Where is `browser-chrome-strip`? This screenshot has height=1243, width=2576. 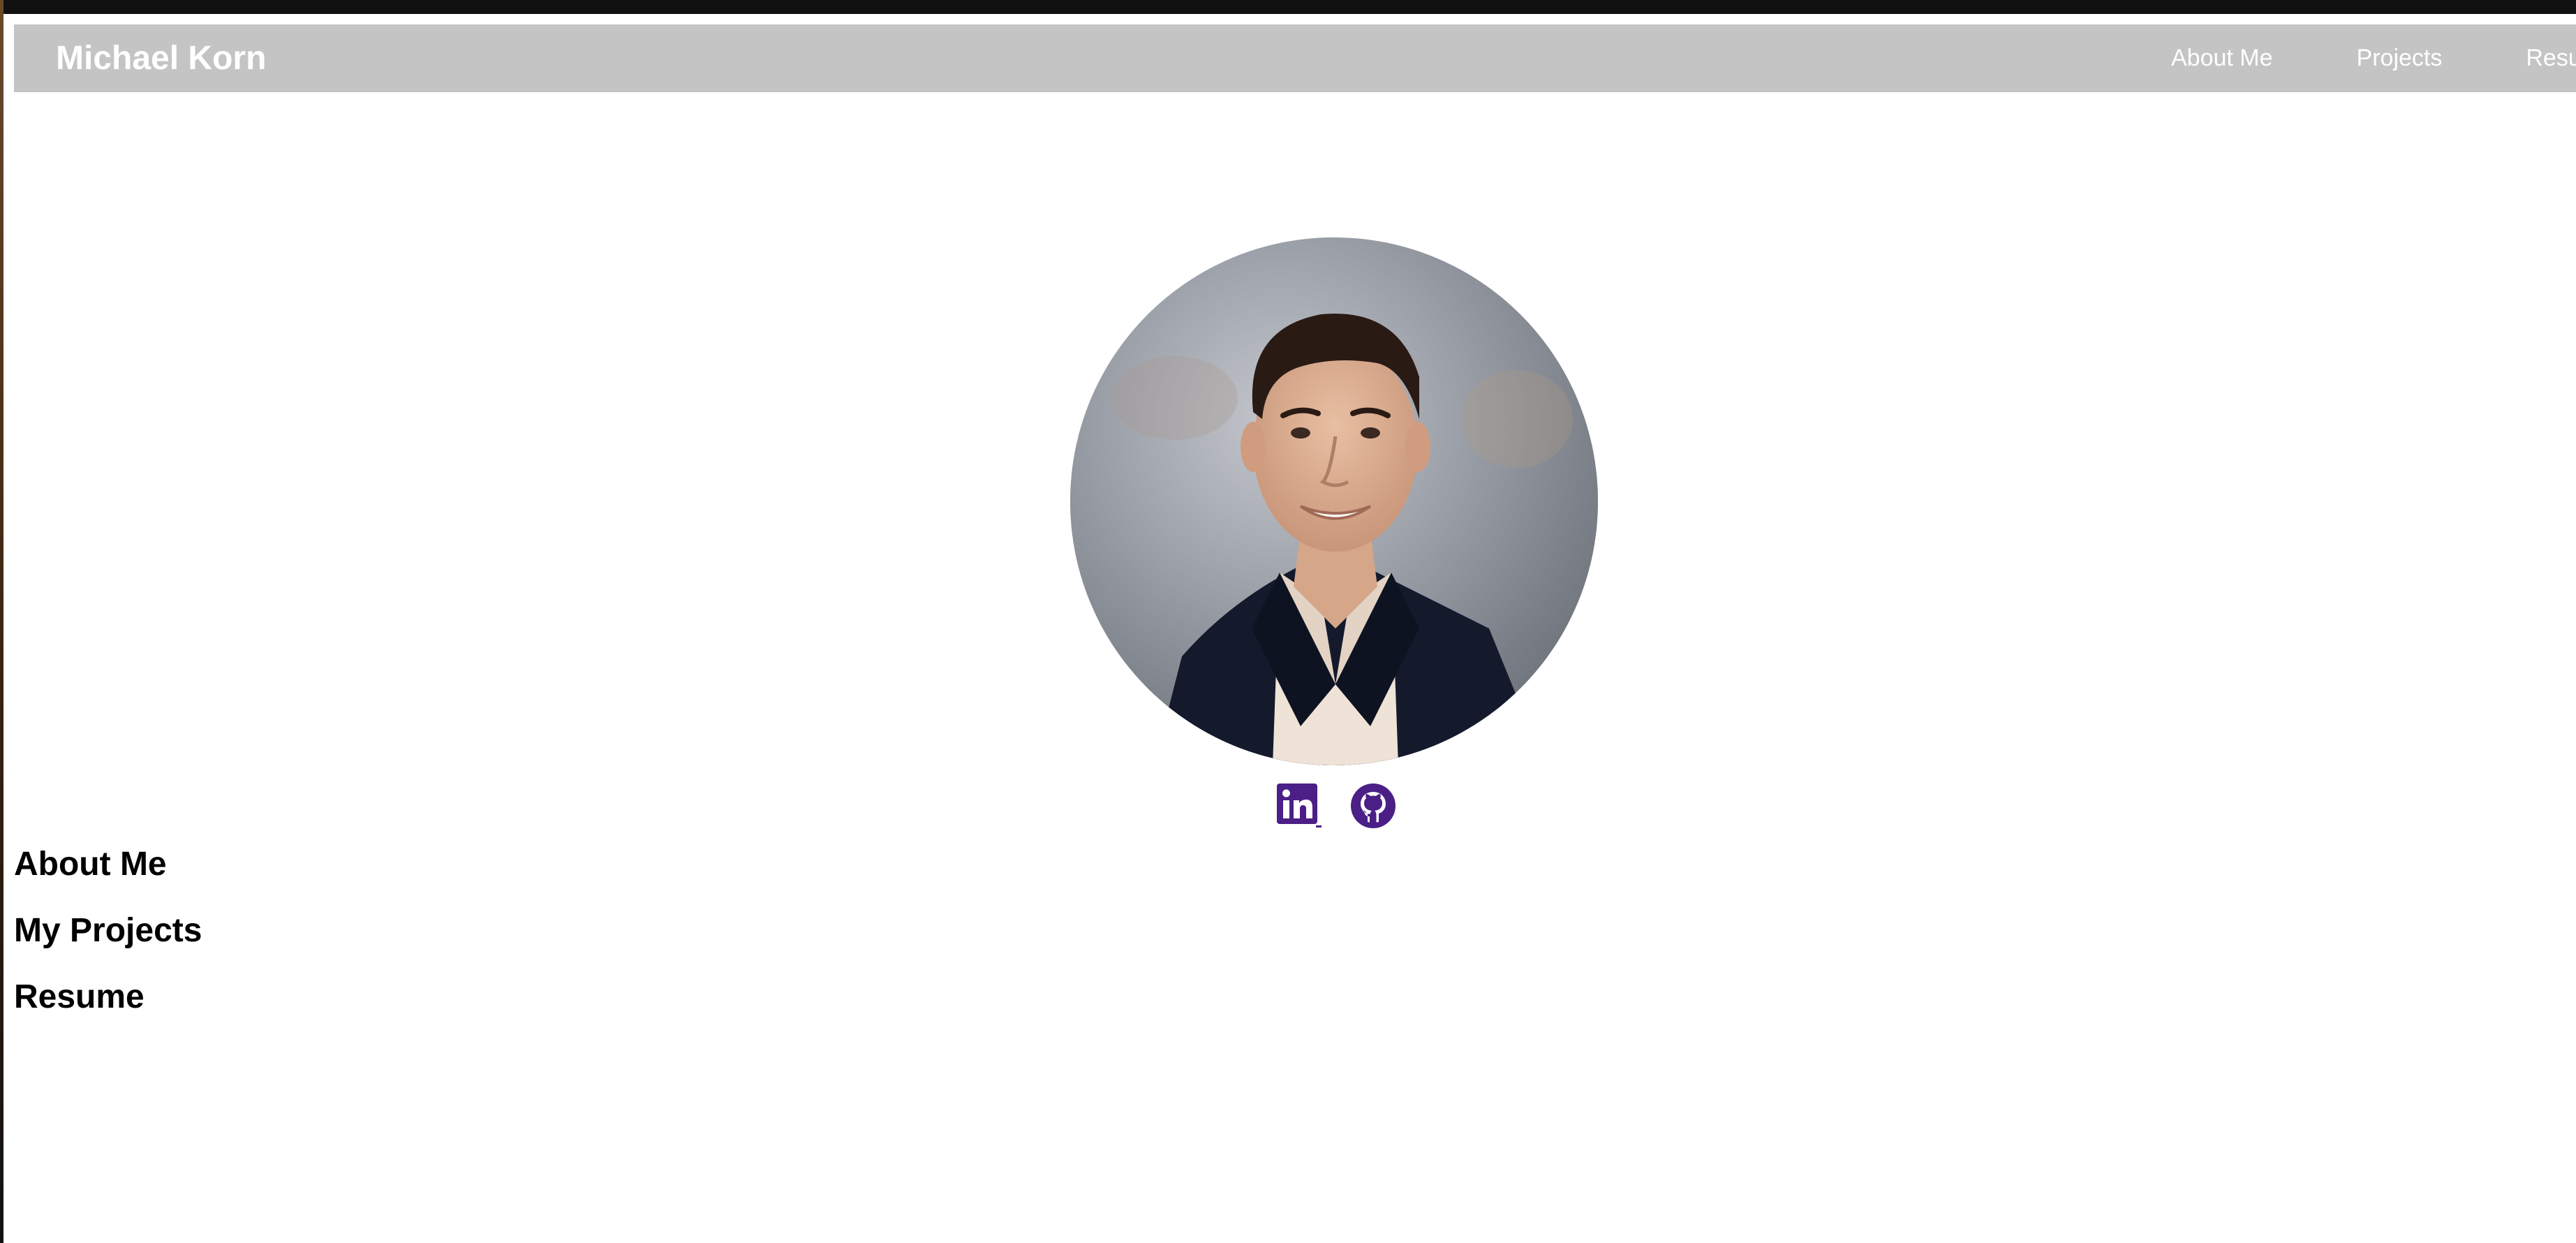 browser-chrome-strip is located at coordinates (1288, 7).